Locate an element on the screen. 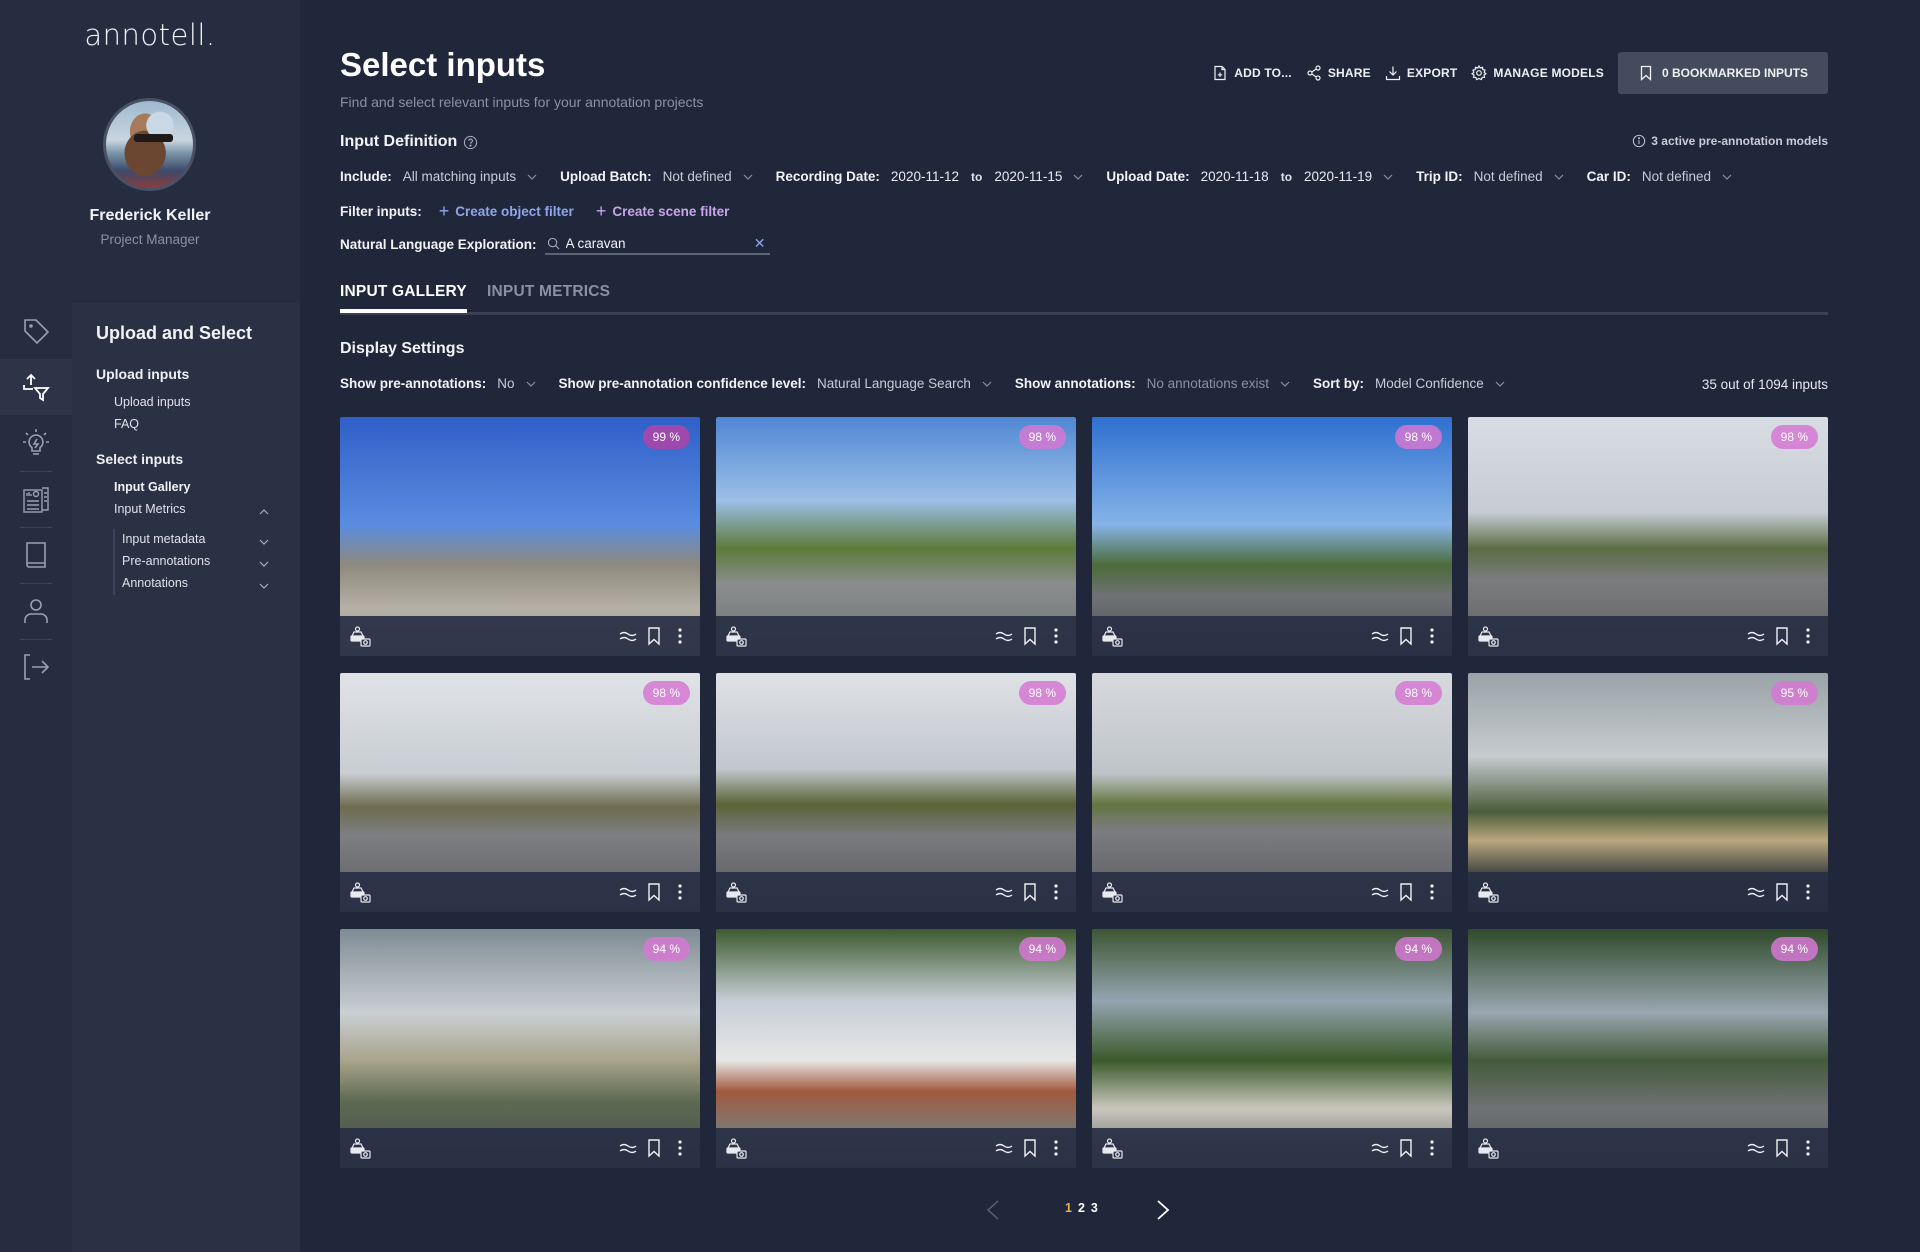  previous-page-icon is located at coordinates (993, 1210).